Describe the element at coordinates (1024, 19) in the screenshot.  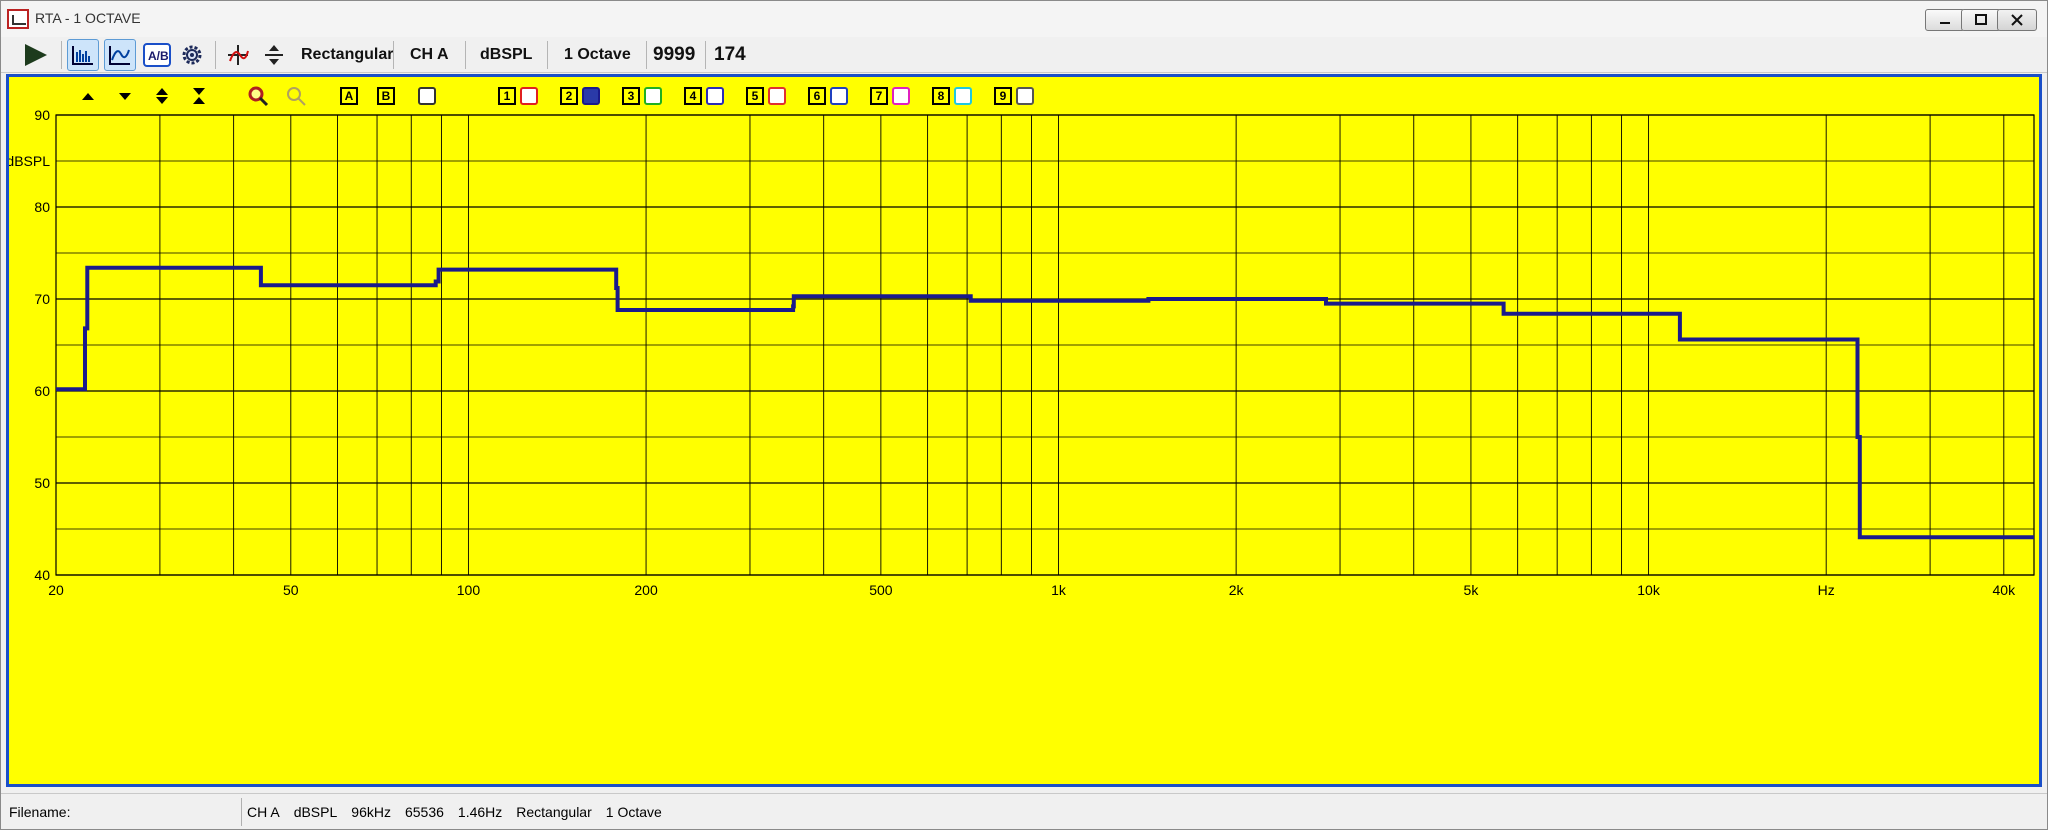
I see `title-bar: RTA - 1 OCTAVE` at that location.